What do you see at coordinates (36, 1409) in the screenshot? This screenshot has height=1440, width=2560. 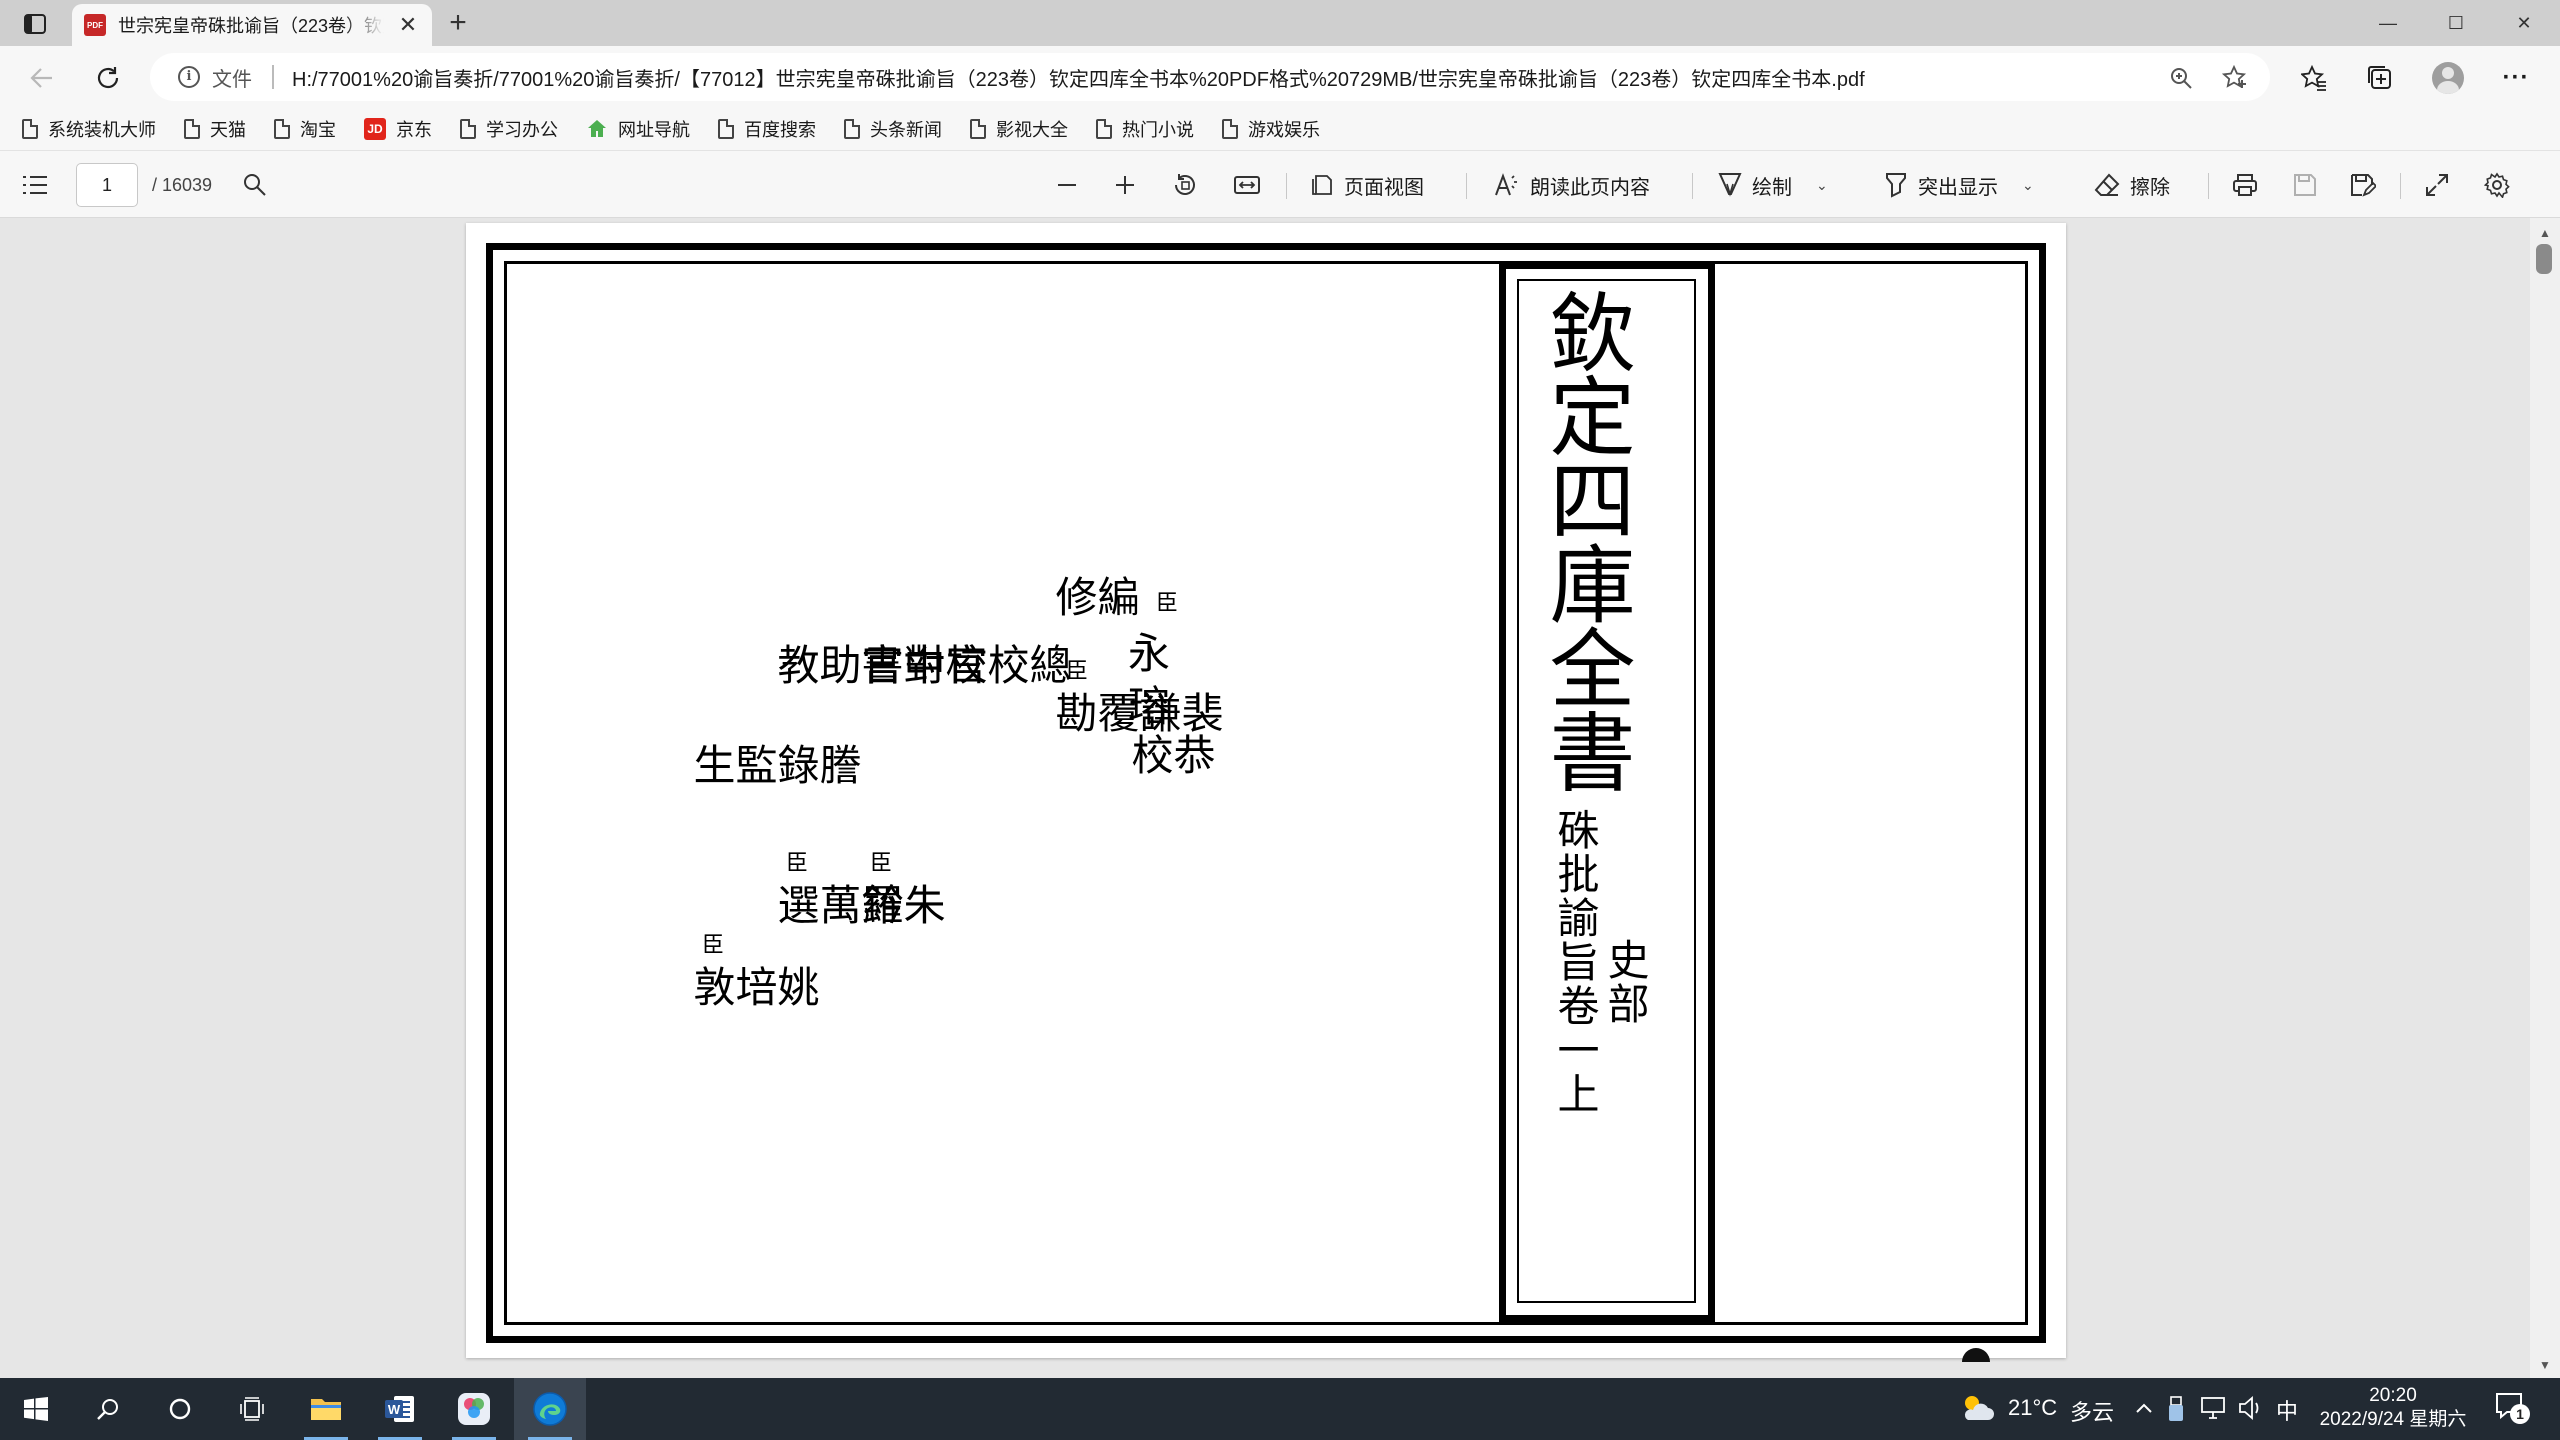 I see `start-button` at bounding box center [36, 1409].